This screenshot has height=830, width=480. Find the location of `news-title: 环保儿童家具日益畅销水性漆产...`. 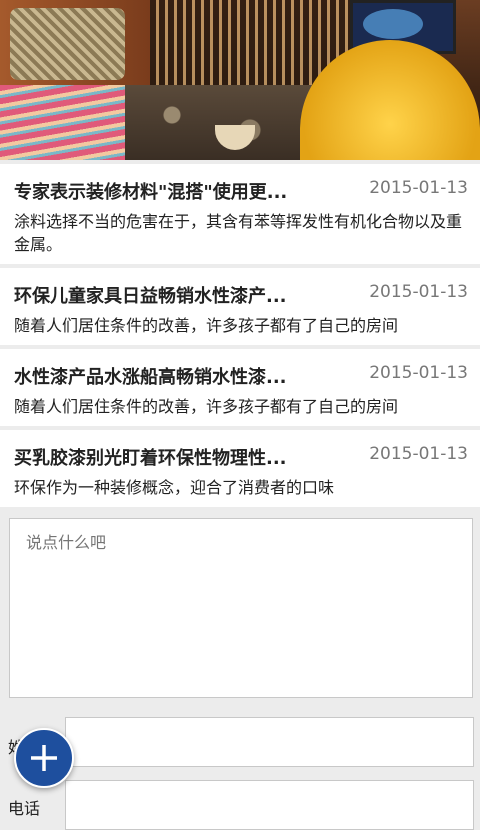

news-title: 环保儿童家具日益畅销水性漆产... is located at coordinates (150, 296).